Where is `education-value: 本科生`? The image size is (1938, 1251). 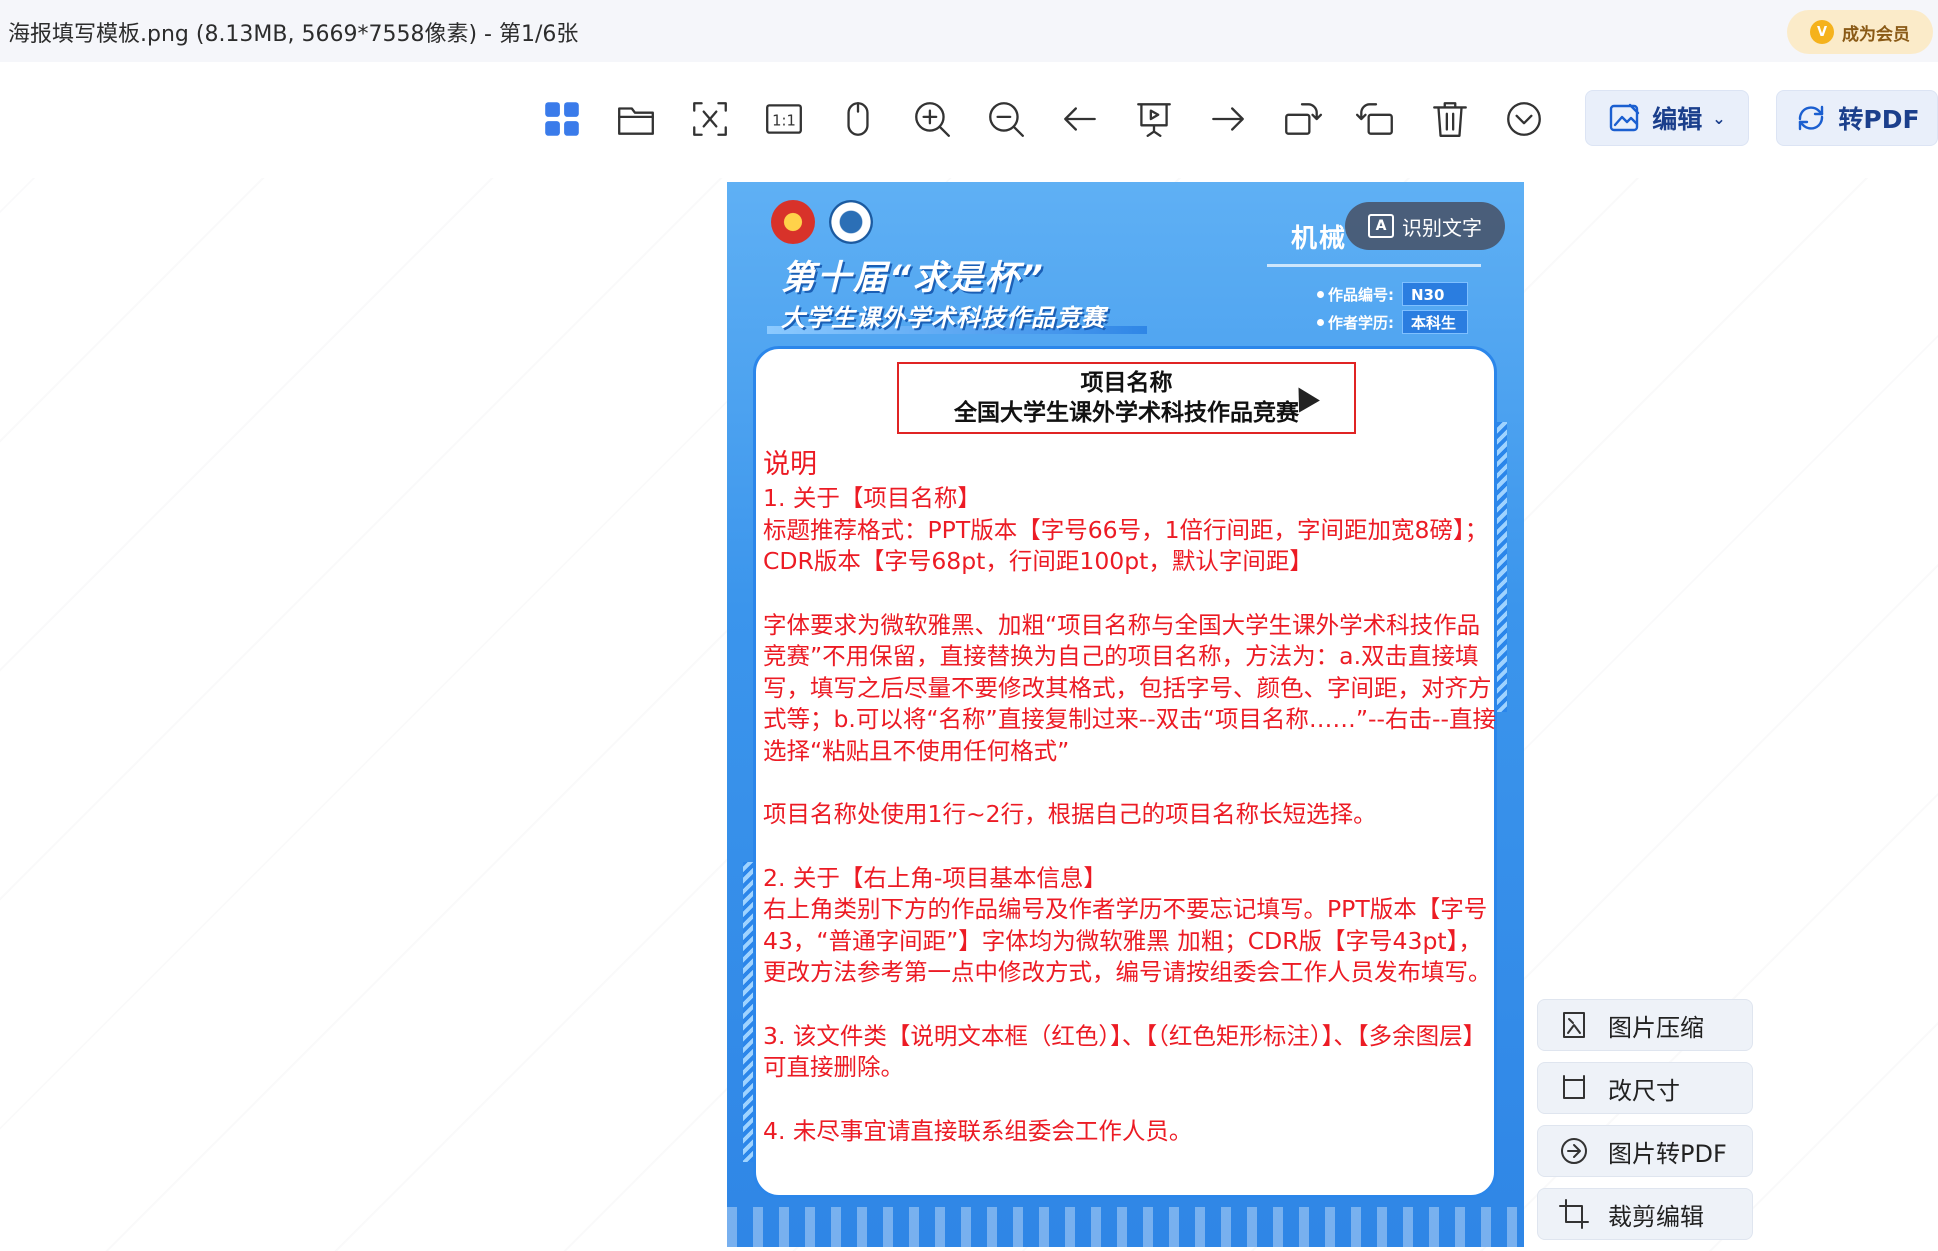
education-value: 本科生 is located at coordinates (1435, 322).